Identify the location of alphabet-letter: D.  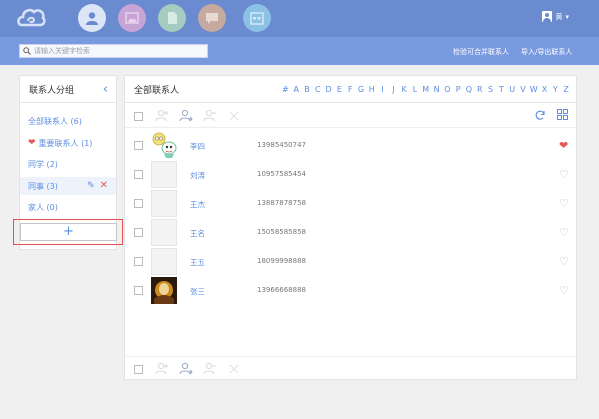
(328, 89).